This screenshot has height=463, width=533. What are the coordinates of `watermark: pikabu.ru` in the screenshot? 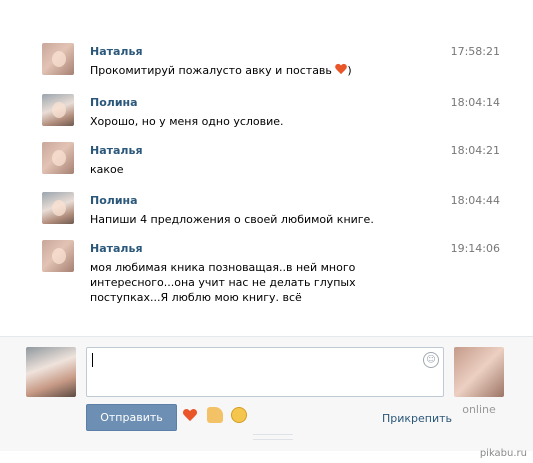 It's located at (503, 453).